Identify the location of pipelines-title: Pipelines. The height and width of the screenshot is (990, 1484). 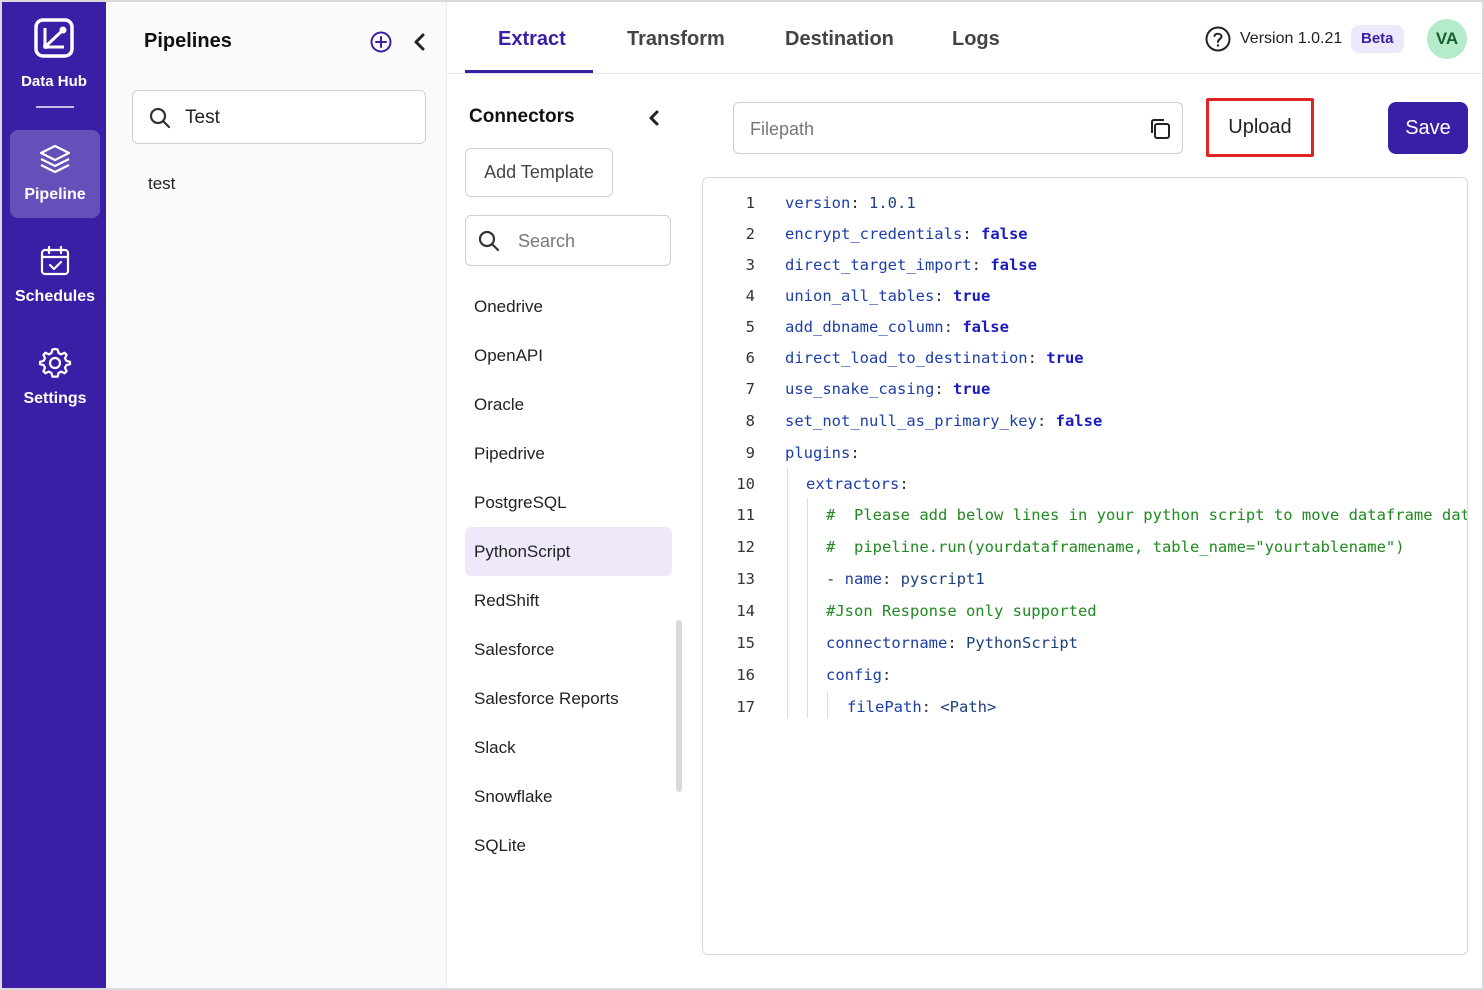
(188, 41).